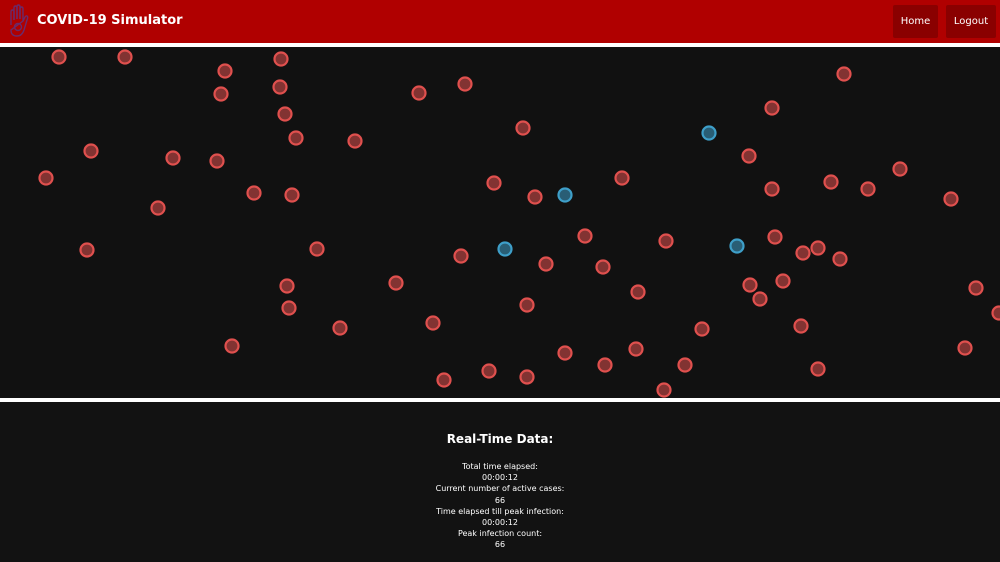  Describe the element at coordinates (915, 21) in the screenshot. I see `home-button: Home` at that location.